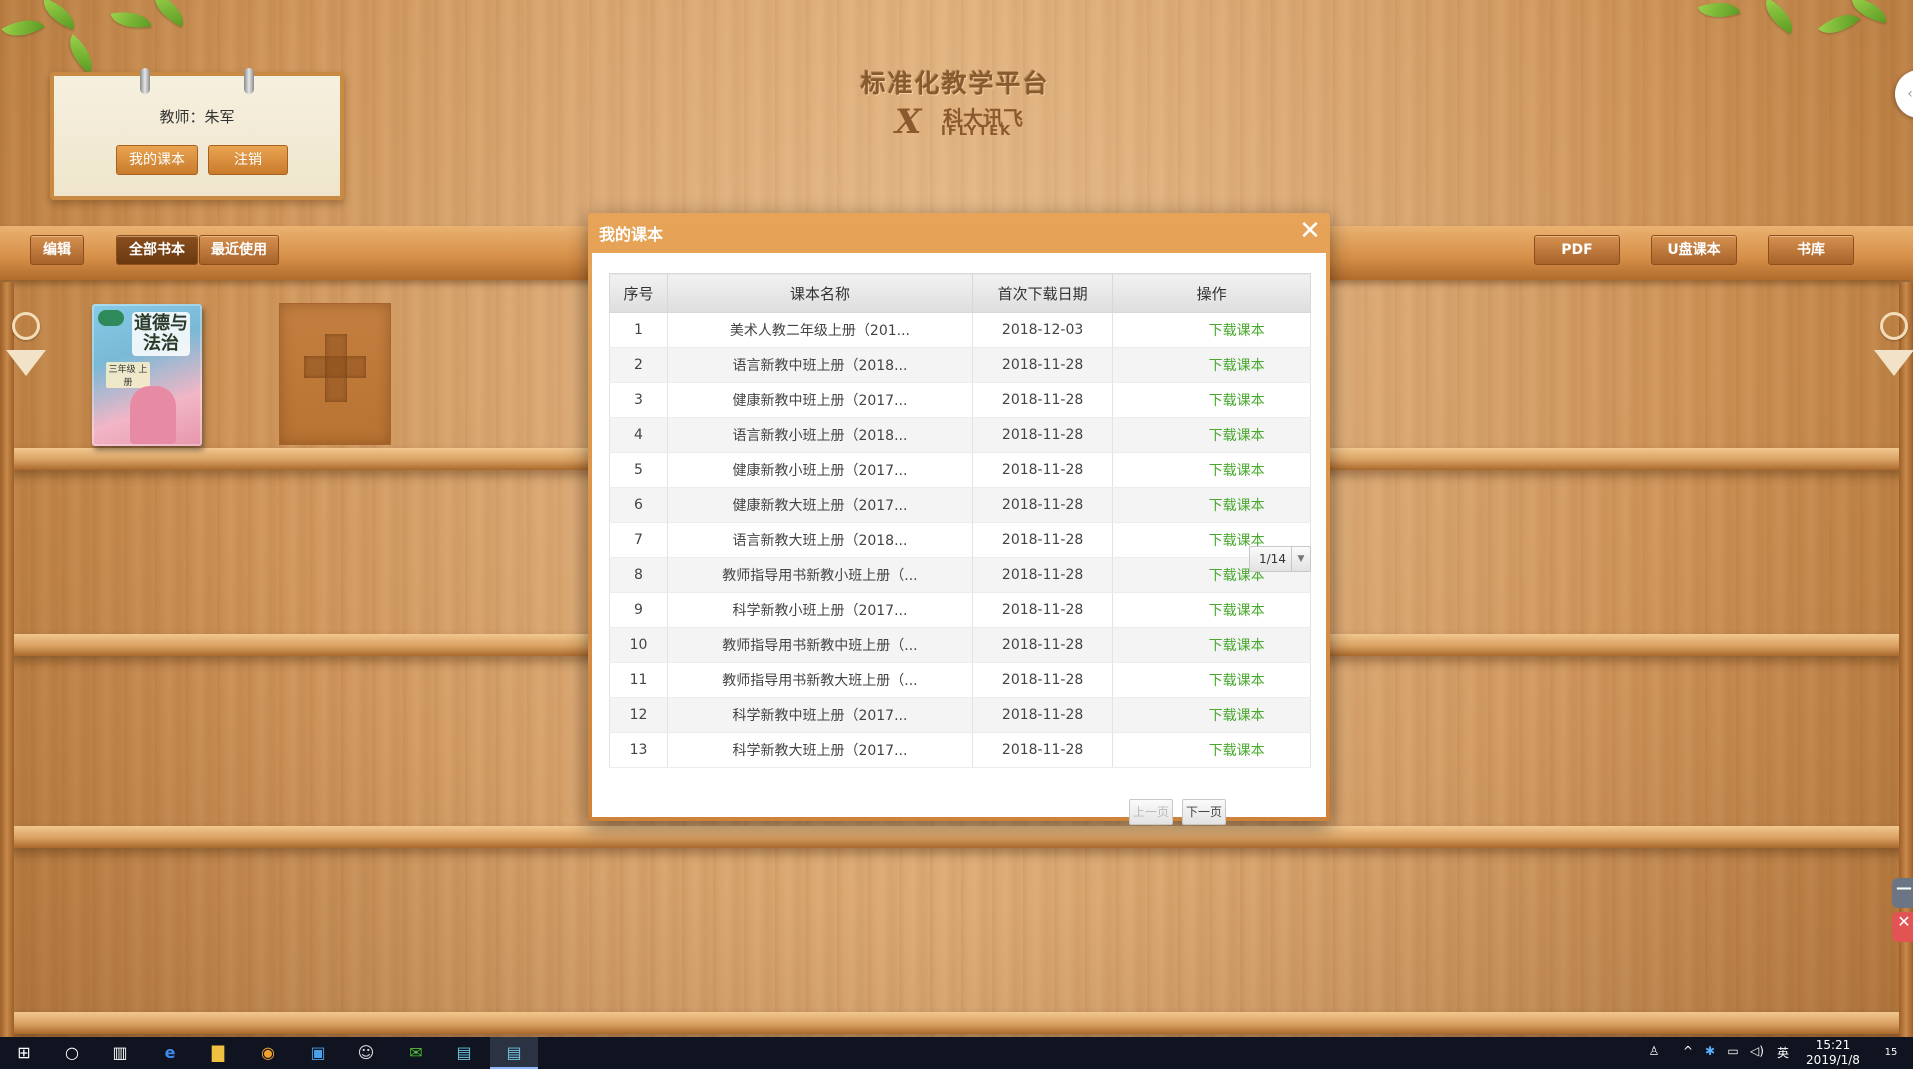 The image size is (1913, 1069). Describe the element at coordinates (638, 715) in the screenshot. I see `cell-index: 12` at that location.